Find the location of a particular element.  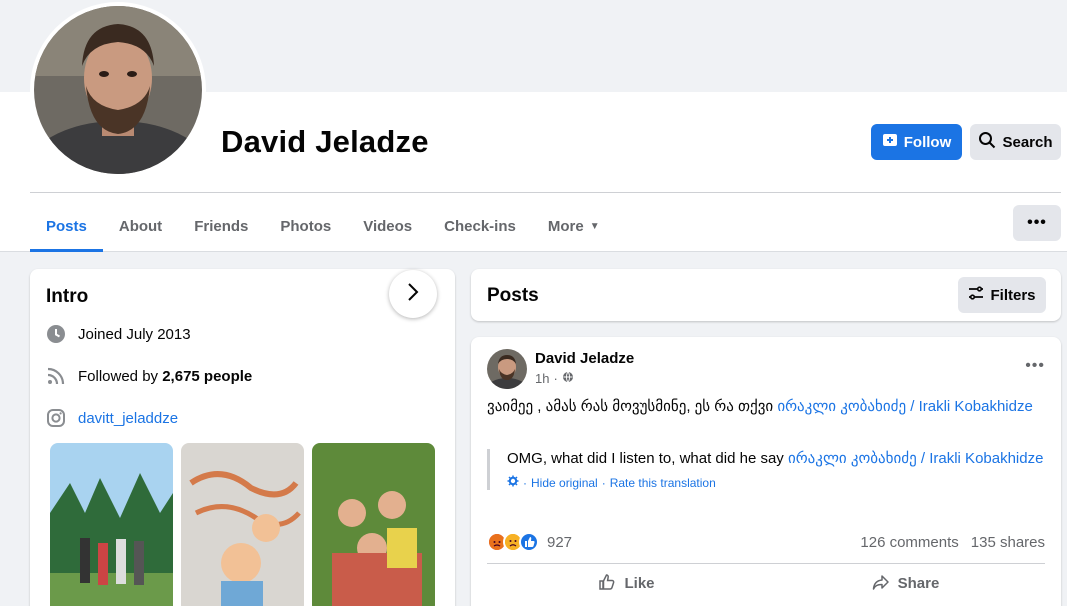

tab-check-ins: Check-ins is located at coordinates (480, 226).